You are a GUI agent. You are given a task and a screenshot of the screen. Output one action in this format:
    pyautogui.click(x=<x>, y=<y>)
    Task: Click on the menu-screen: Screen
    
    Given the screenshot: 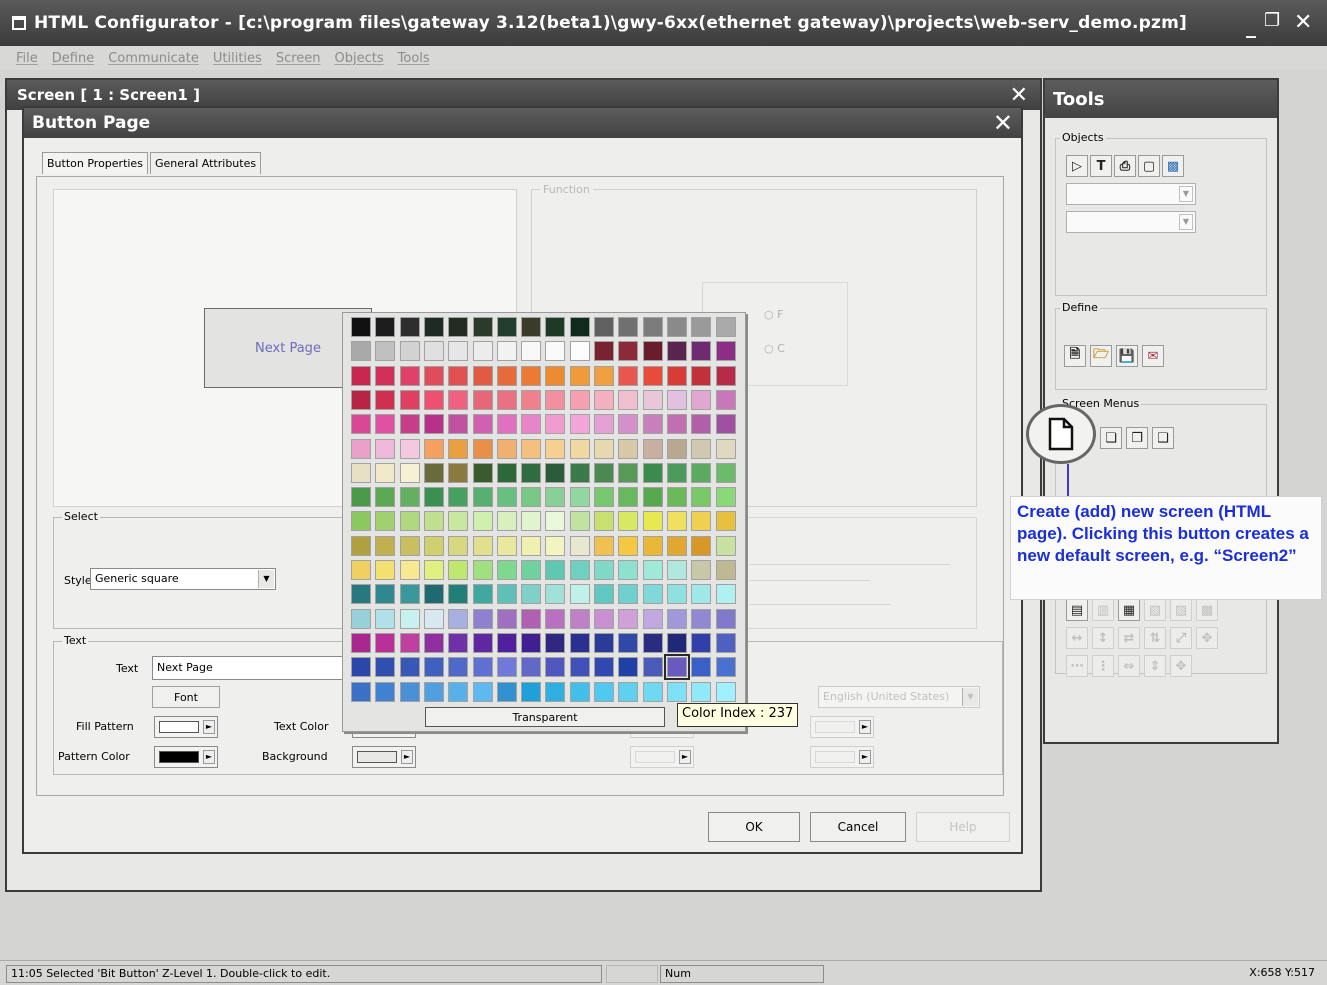 What is the action you would take?
    pyautogui.click(x=298, y=58)
    